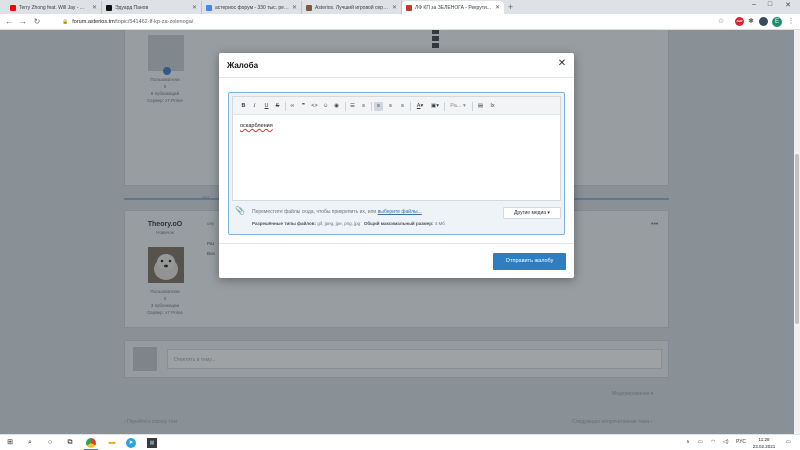 The height and width of the screenshot is (450, 800). I want to click on profile-avatar-icon: E, so click(777, 22).